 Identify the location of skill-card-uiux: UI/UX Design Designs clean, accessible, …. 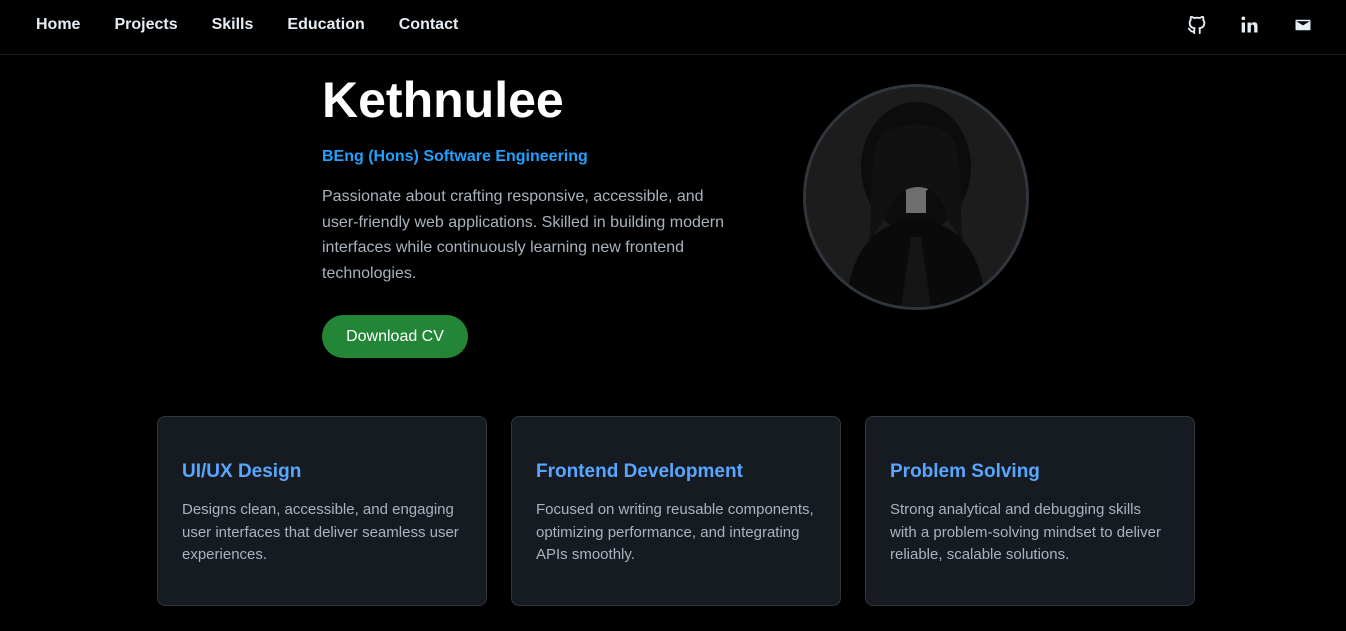
(322, 511).